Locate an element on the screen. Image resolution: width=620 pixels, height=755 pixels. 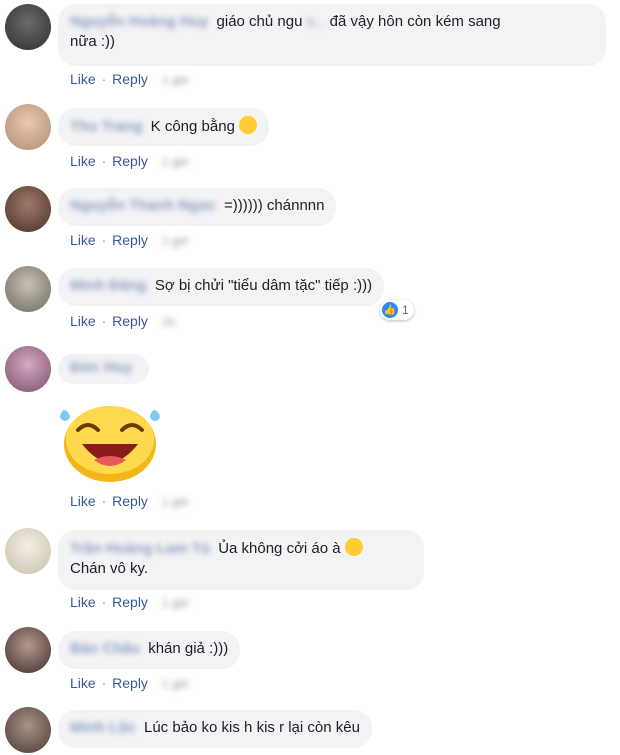
comment-actions: Like · Reply 1h is located at coordinates (122, 321).